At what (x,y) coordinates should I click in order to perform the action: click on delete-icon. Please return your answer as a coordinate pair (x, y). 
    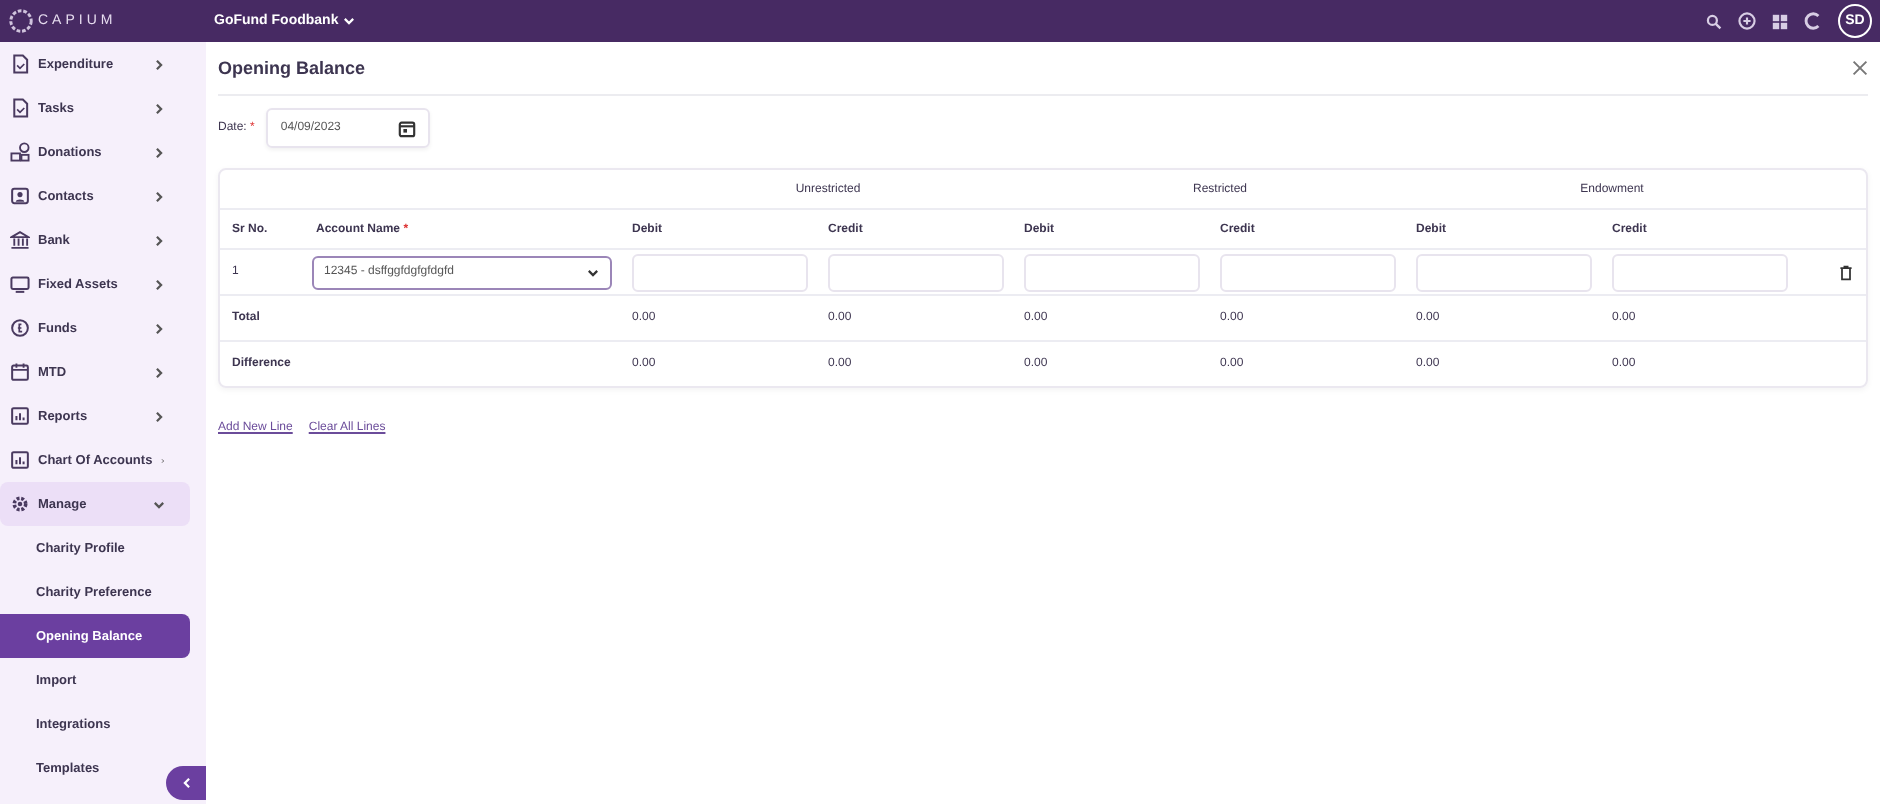
    Looking at the image, I should click on (1846, 272).